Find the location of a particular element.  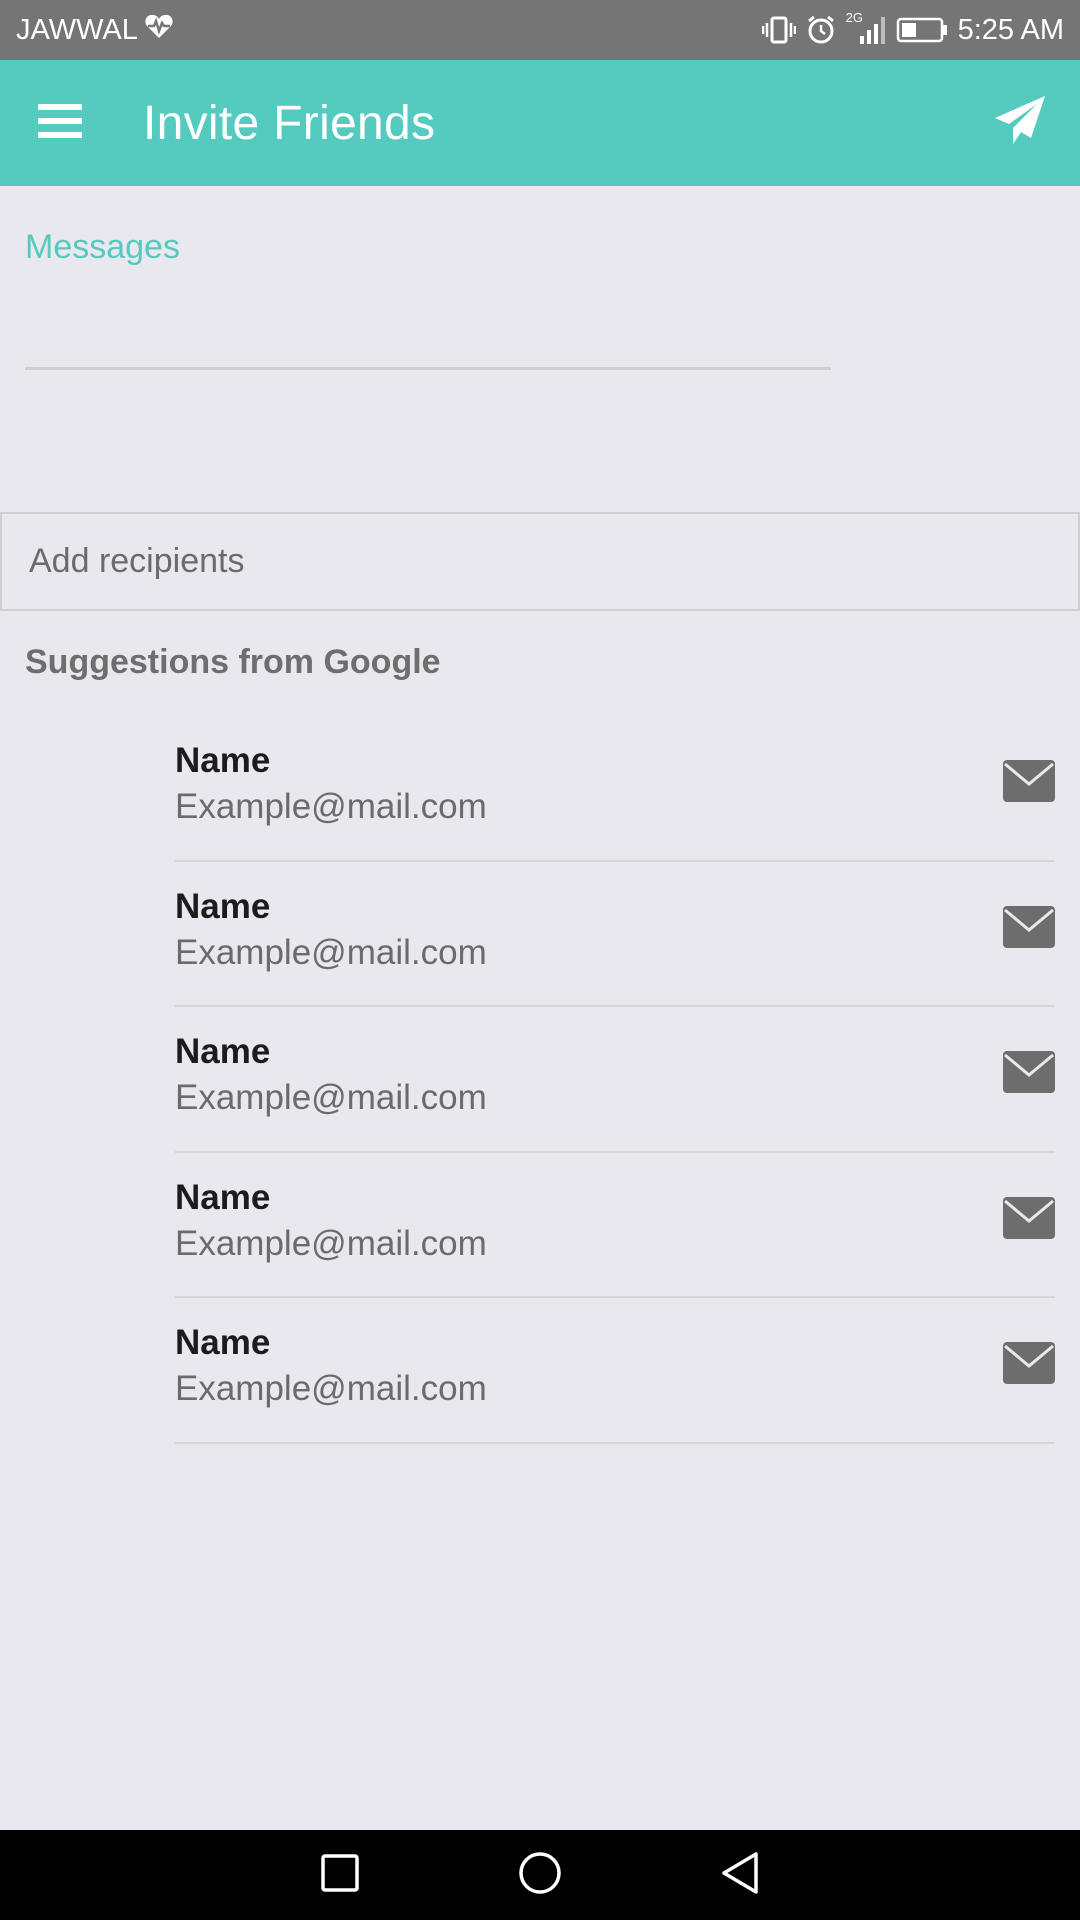

heart-pulse-icon is located at coordinates (159, 30).